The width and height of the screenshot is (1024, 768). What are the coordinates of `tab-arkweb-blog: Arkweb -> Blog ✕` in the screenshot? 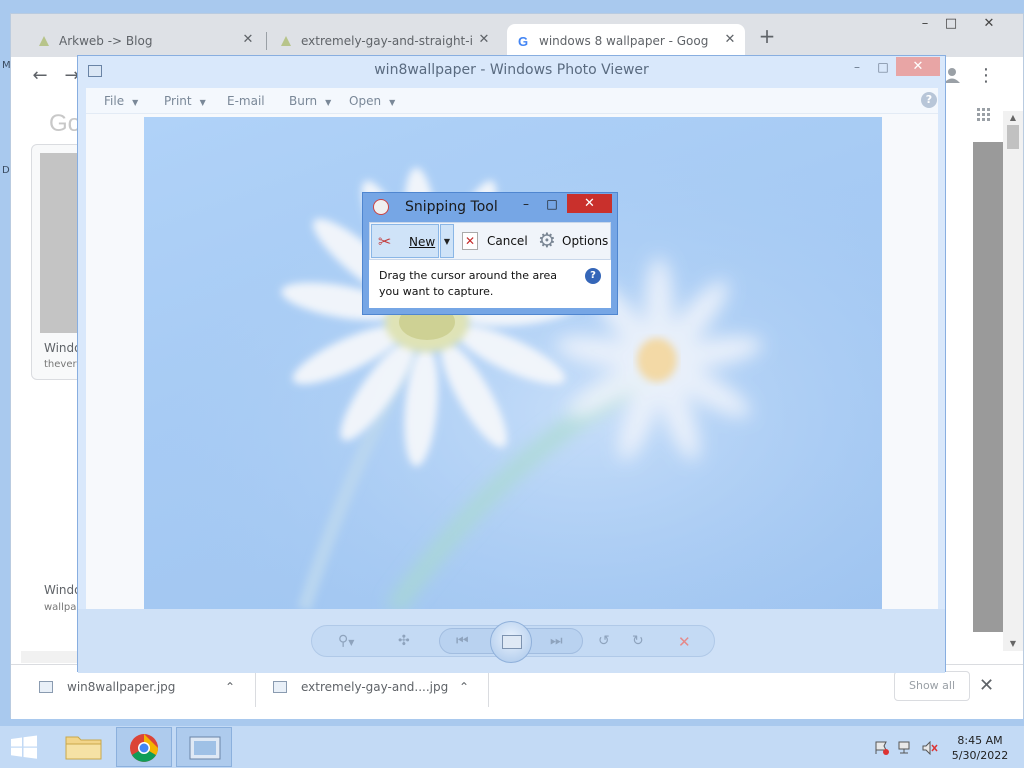 It's located at (150, 40).